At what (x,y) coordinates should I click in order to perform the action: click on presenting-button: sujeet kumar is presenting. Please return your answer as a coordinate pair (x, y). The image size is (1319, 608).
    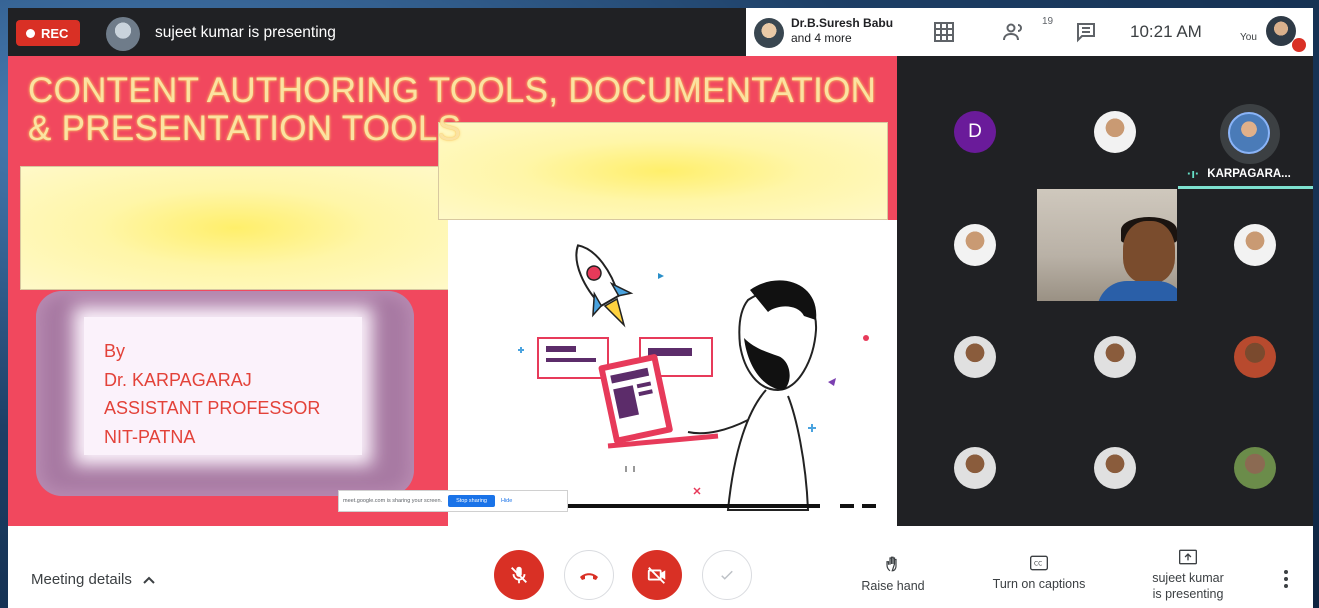
    Looking at the image, I should click on (1188, 575).